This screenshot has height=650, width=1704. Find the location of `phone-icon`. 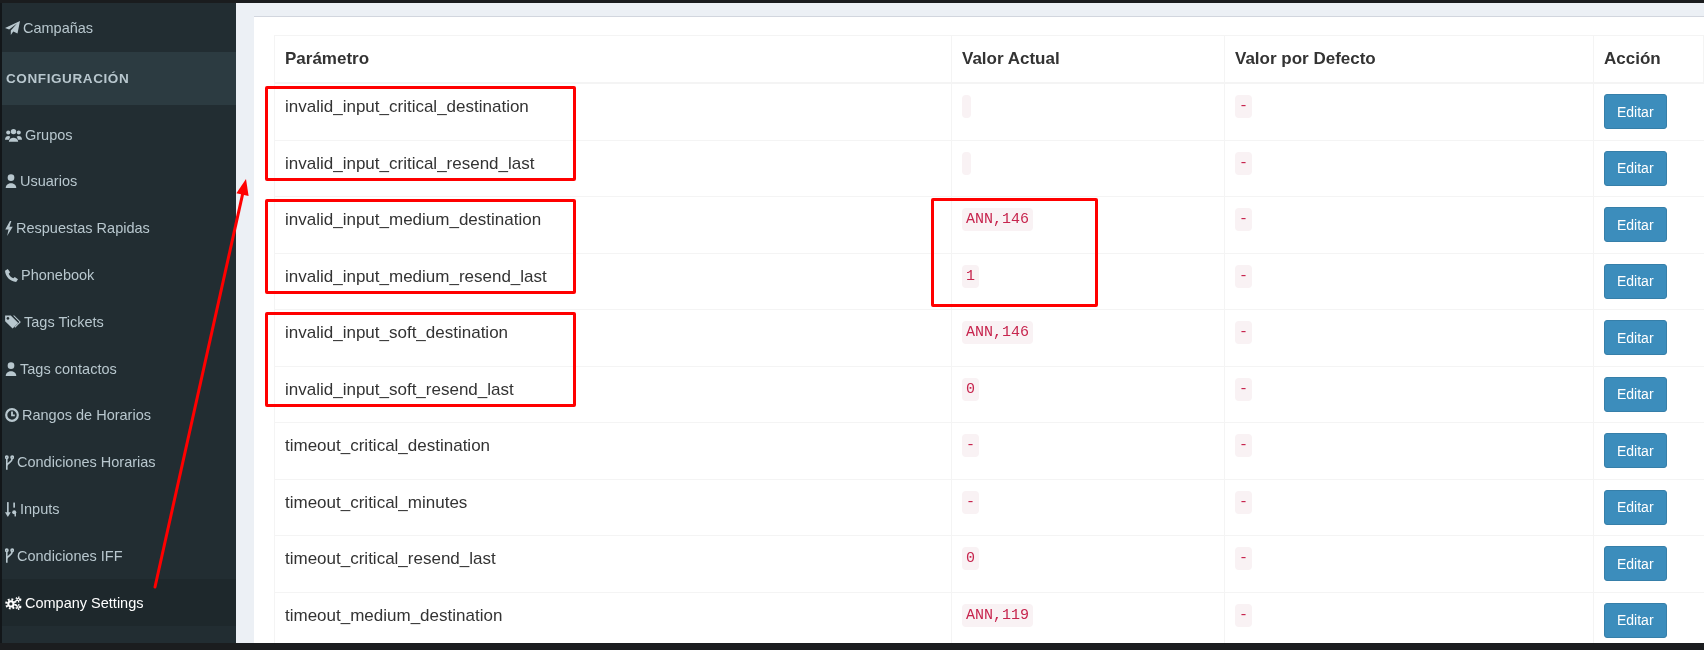

phone-icon is located at coordinates (11, 275).